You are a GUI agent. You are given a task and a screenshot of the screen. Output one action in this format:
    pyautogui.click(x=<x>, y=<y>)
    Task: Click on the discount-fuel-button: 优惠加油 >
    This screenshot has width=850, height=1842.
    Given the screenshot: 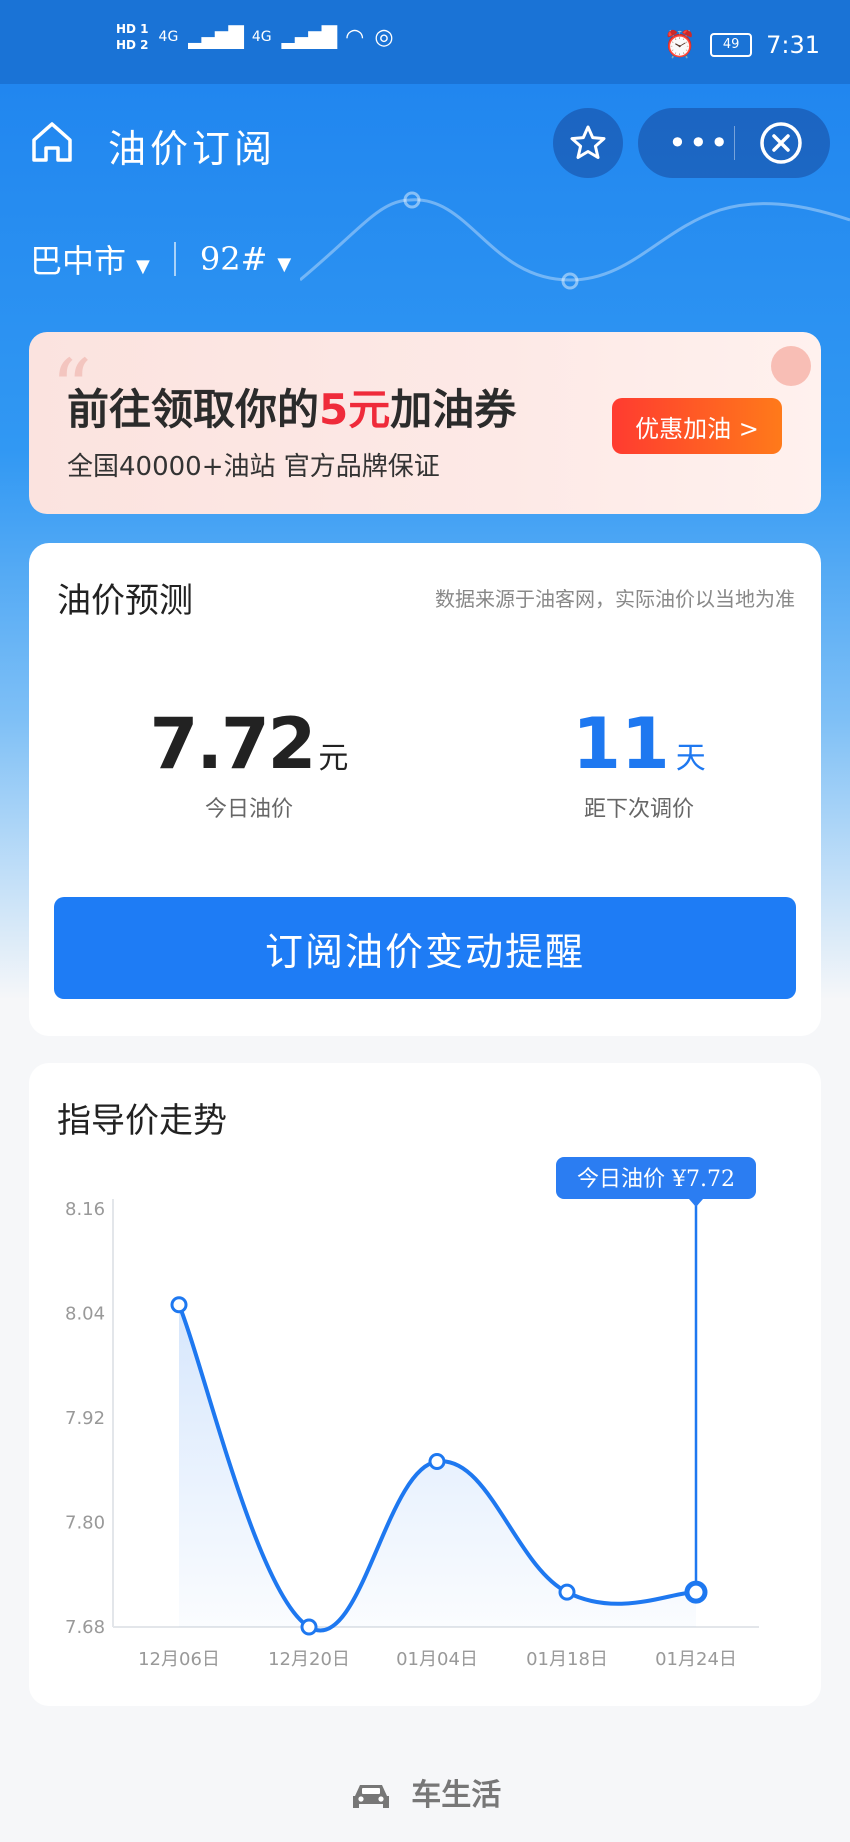 What is the action you would take?
    pyautogui.click(x=697, y=426)
    